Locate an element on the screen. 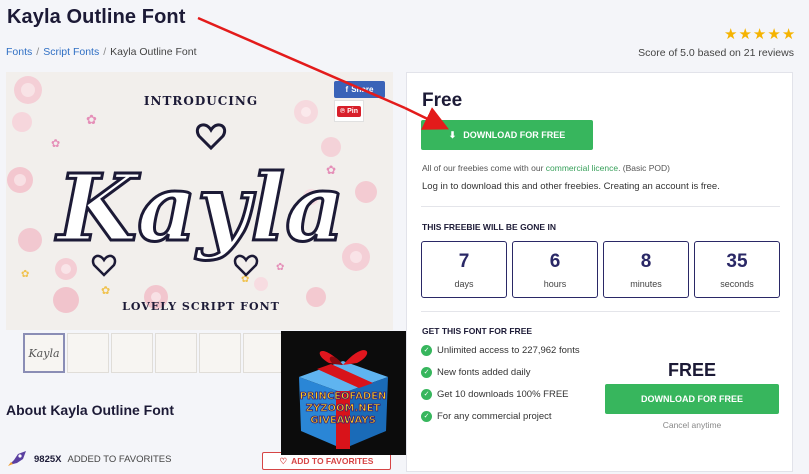  thumbnail-label: Kayla is located at coordinates (44, 353).